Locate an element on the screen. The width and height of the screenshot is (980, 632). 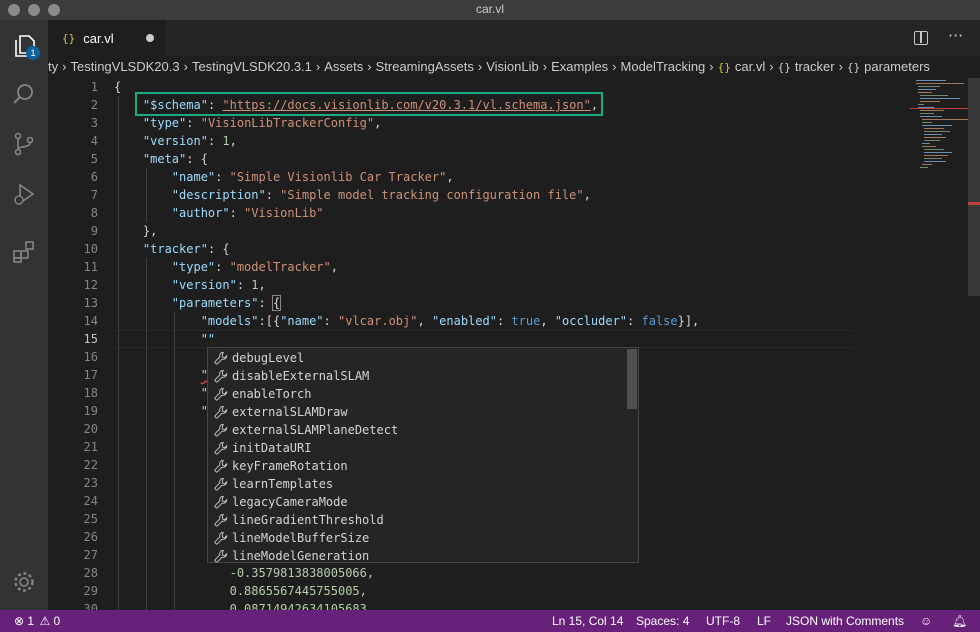
unsaved-dot-icon is located at coordinates (150, 38).